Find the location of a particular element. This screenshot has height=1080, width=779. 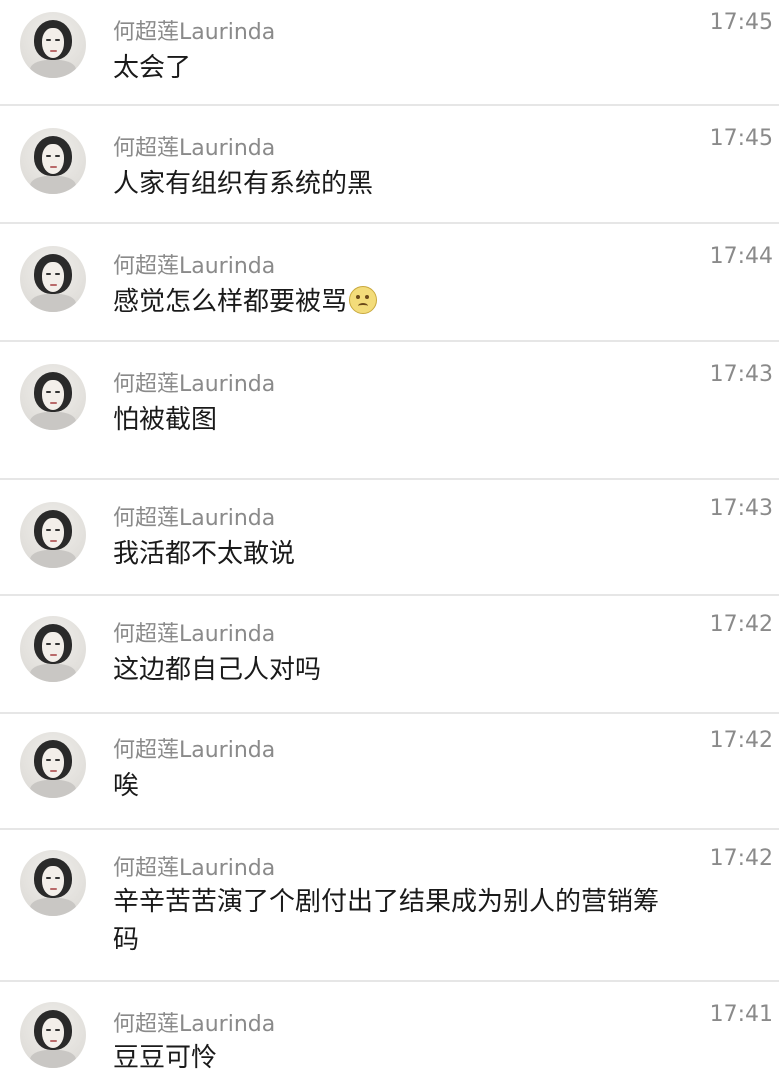

list-item: 何超莲Laurinda 17:42 辛辛苦苦演了个剧付出了结果成为别人的营销筹码 is located at coordinates (389, 905).